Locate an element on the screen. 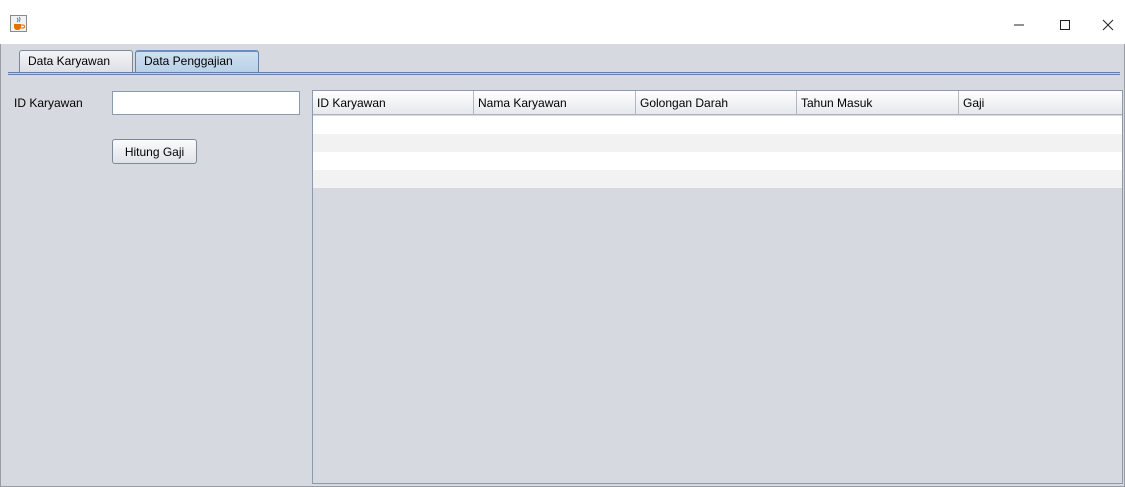 The image size is (1125, 487). close-button is located at coordinates (1105, 25).